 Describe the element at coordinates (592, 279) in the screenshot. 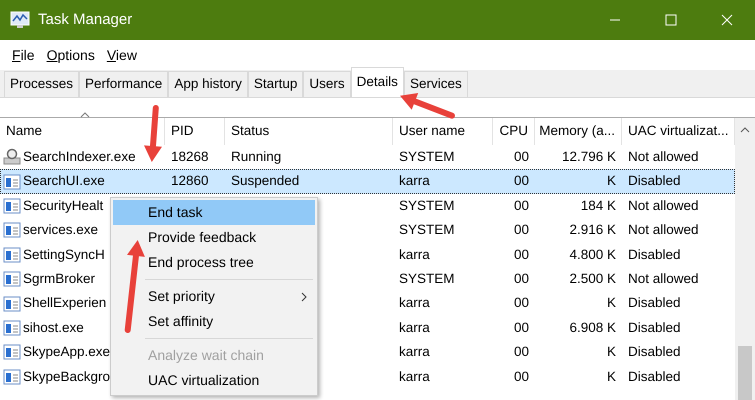

I see `table-cell-text: 2.500 K` at that location.